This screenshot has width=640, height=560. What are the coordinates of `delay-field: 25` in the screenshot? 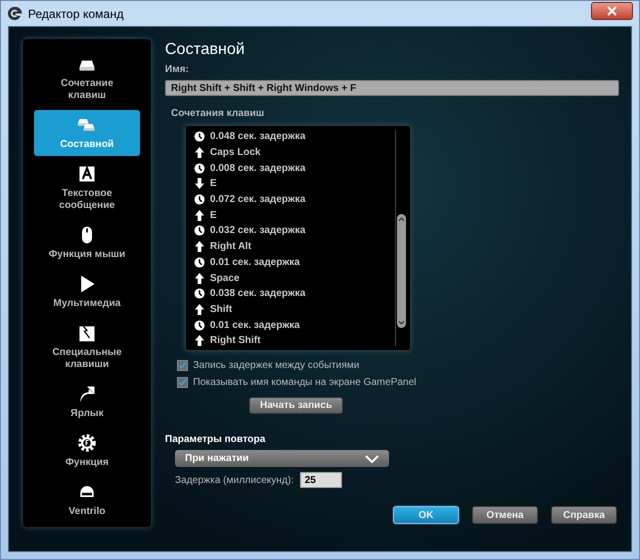 It's located at (321, 480).